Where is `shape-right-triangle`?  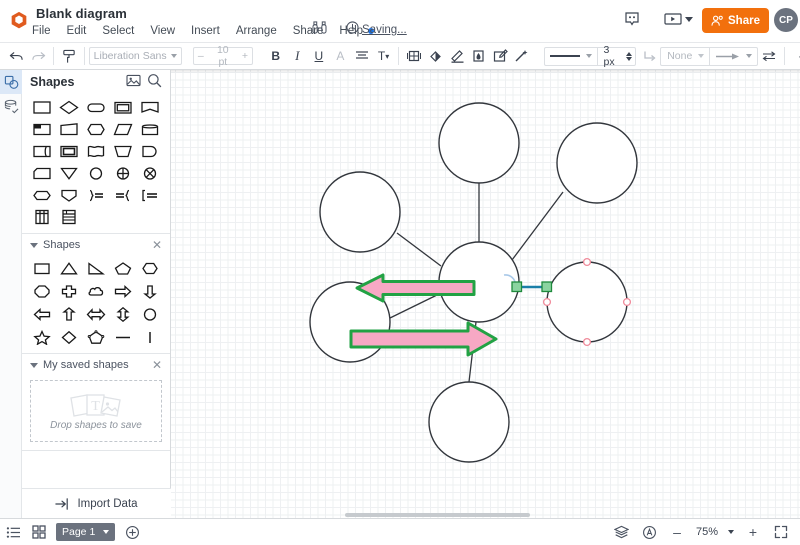 shape-right-triangle is located at coordinates (95, 268).